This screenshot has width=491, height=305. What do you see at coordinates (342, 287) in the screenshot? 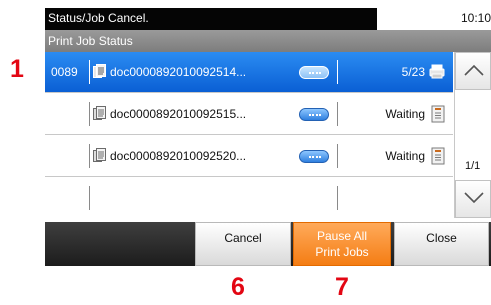
I see `callout-7: 7` at bounding box center [342, 287].